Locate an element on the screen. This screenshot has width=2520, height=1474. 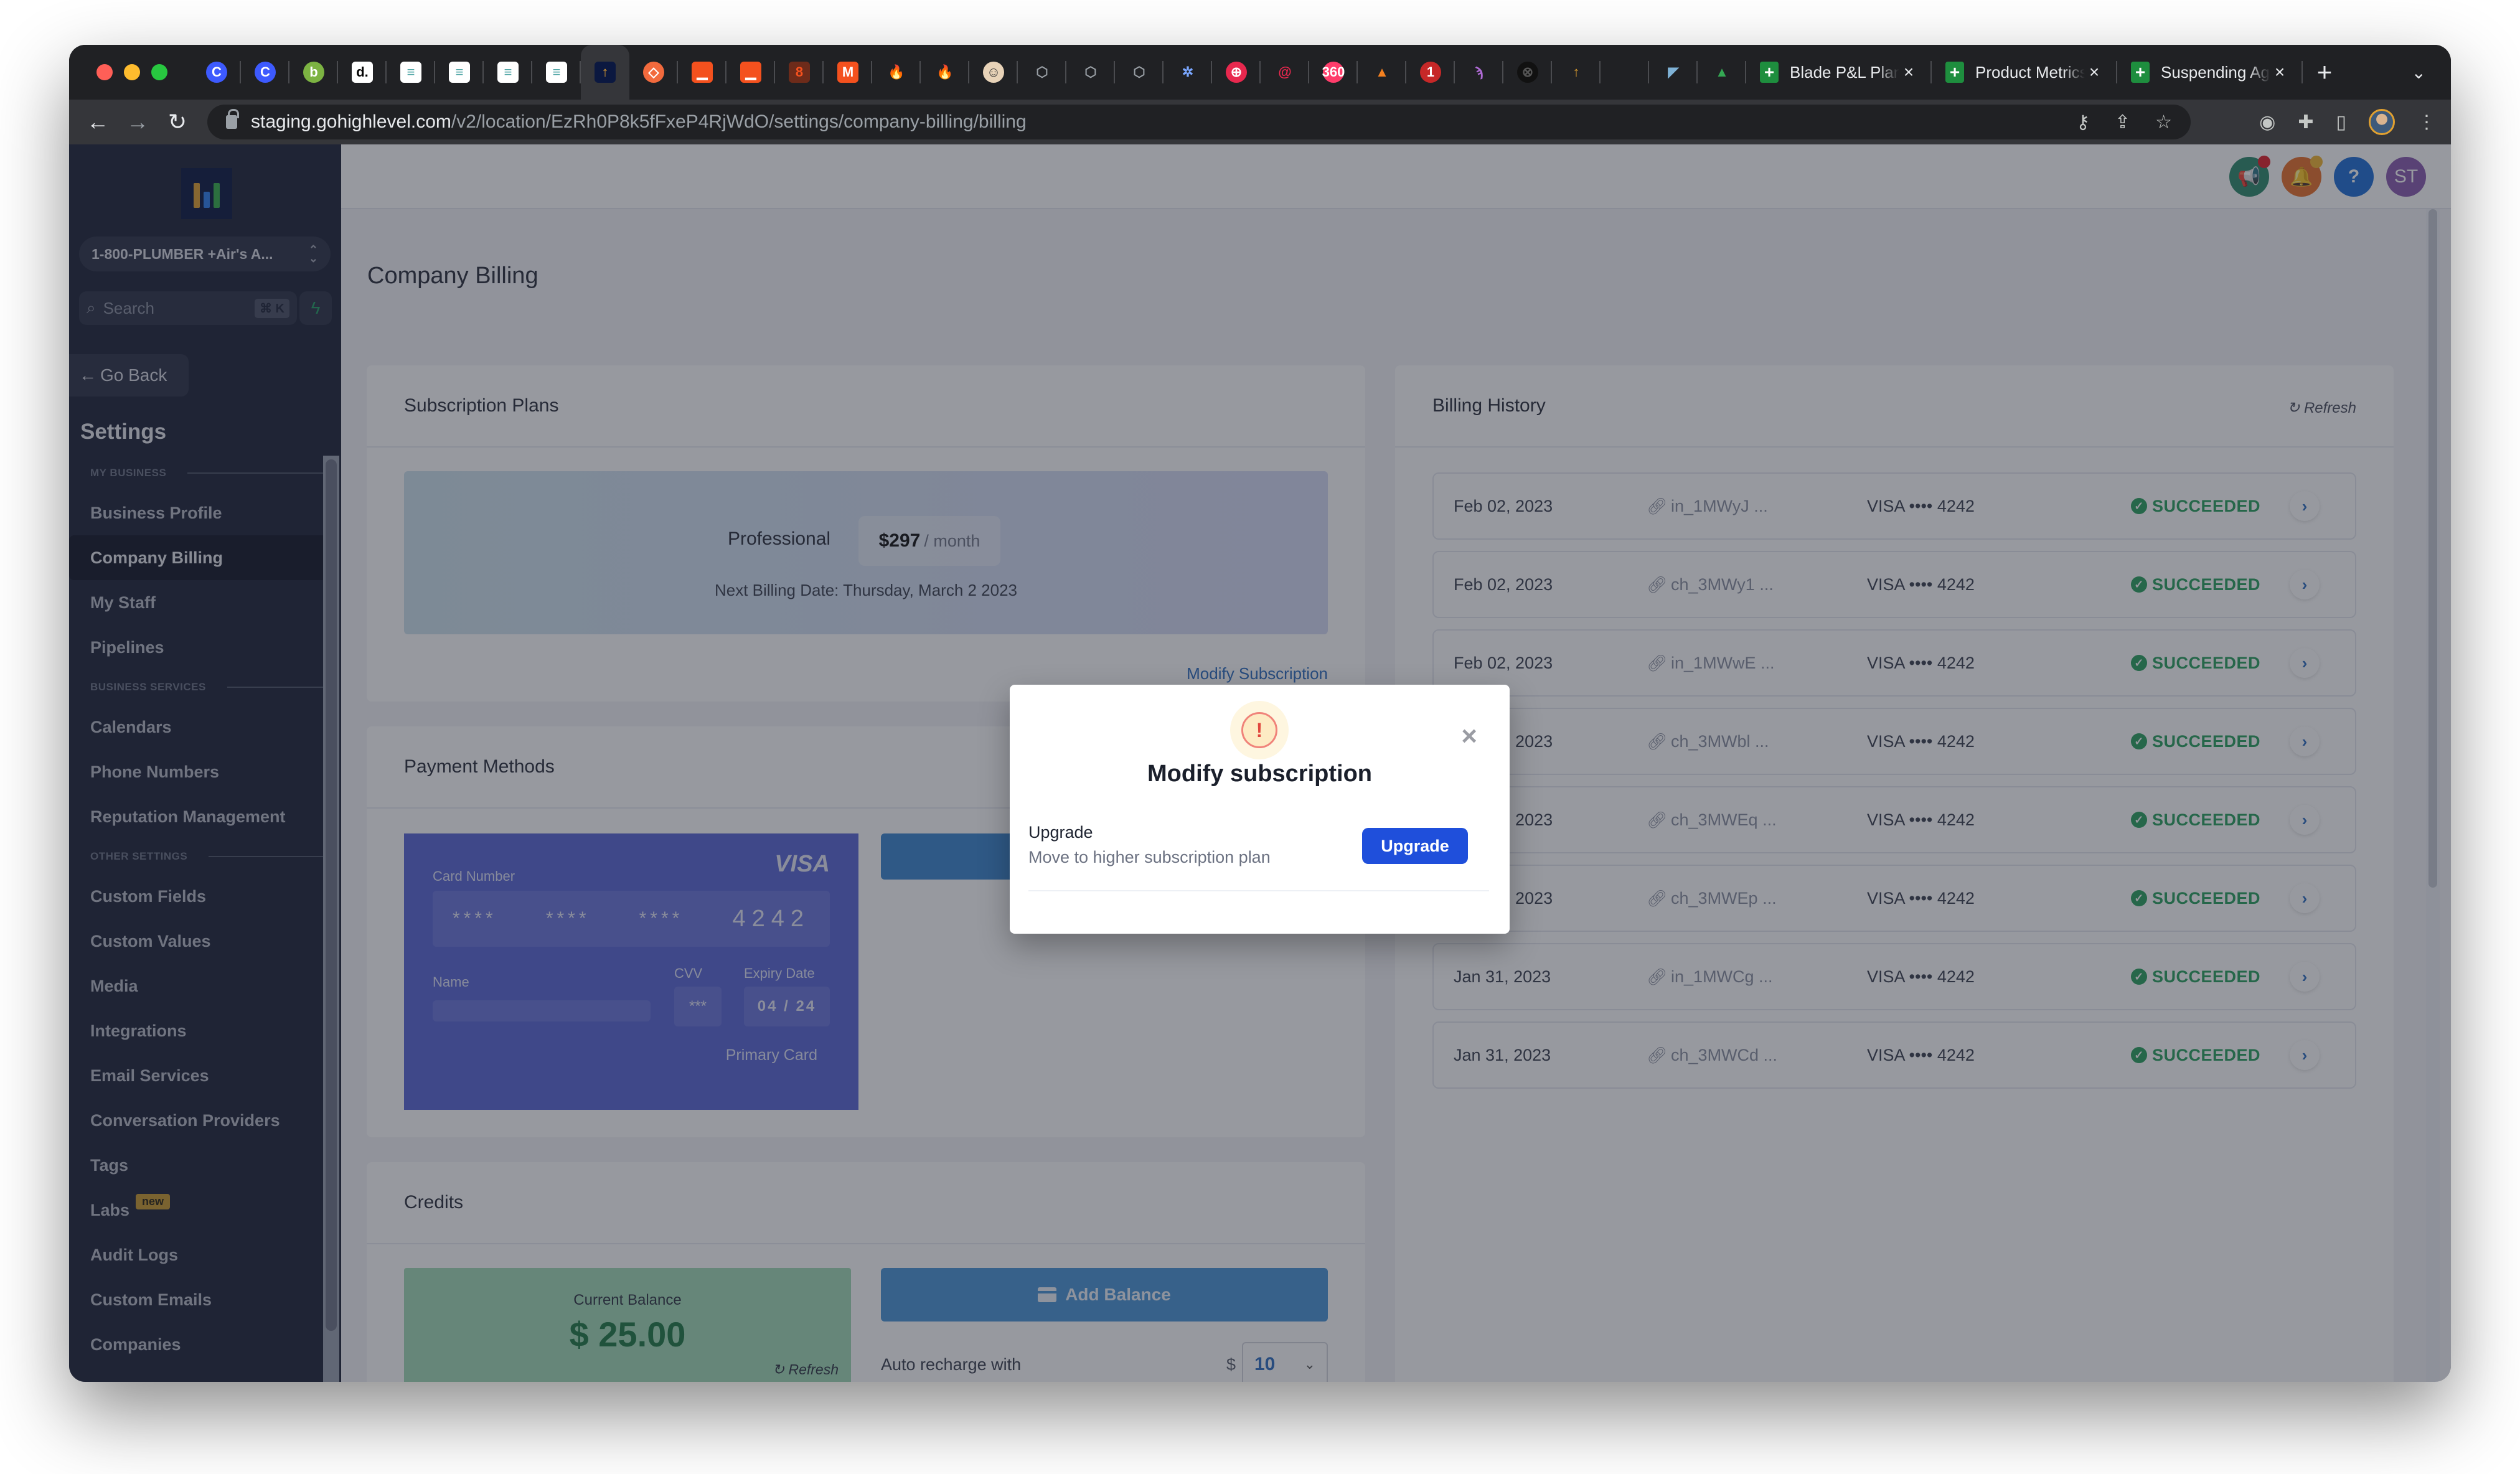
window-controls is located at coordinates (131, 72).